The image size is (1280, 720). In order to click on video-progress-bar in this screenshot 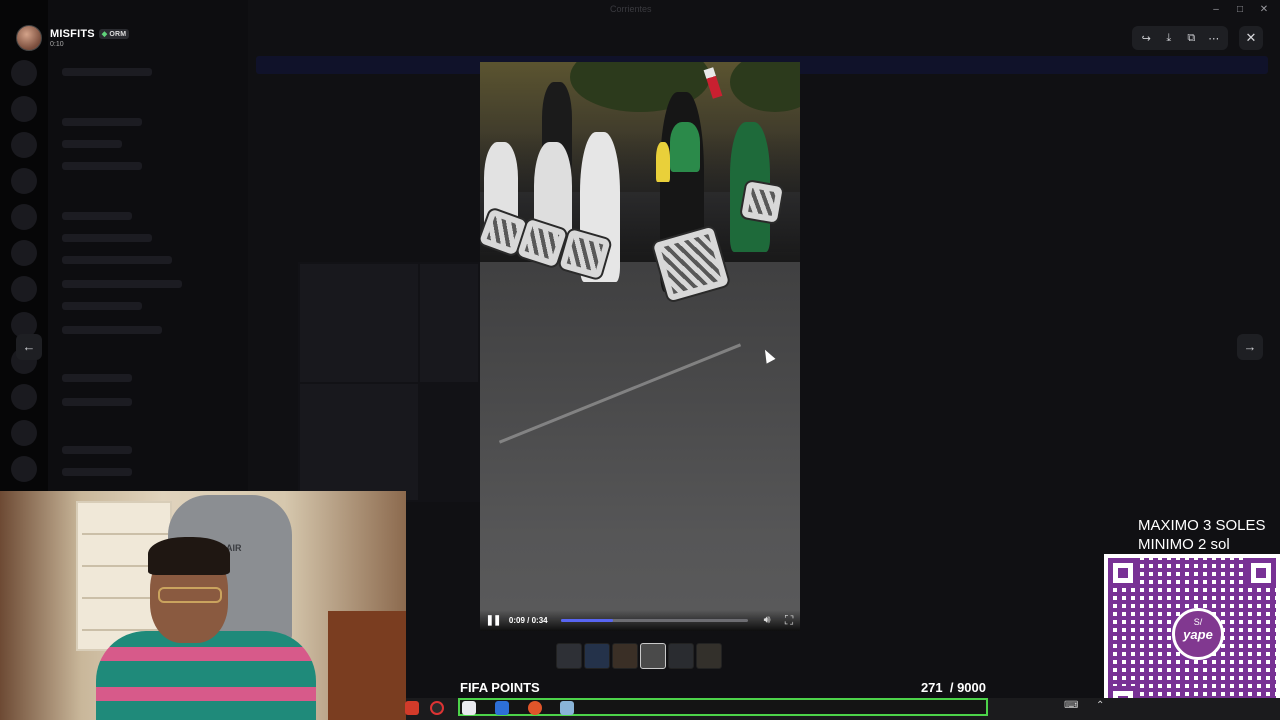, I will do `click(654, 620)`.